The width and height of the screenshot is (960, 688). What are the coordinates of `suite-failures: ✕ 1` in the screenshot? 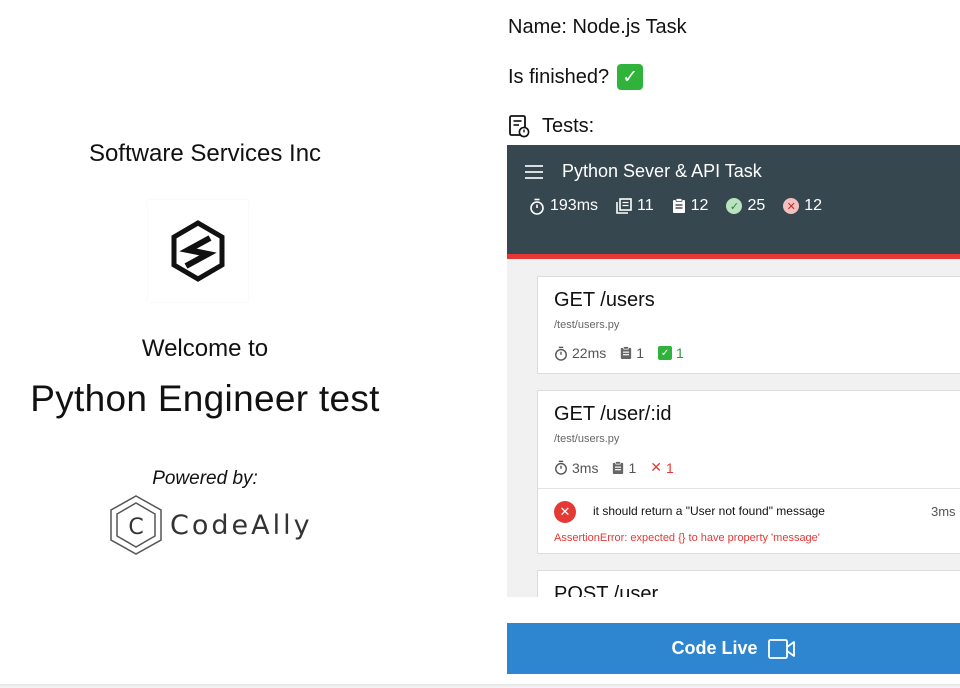 It's located at (662, 467).